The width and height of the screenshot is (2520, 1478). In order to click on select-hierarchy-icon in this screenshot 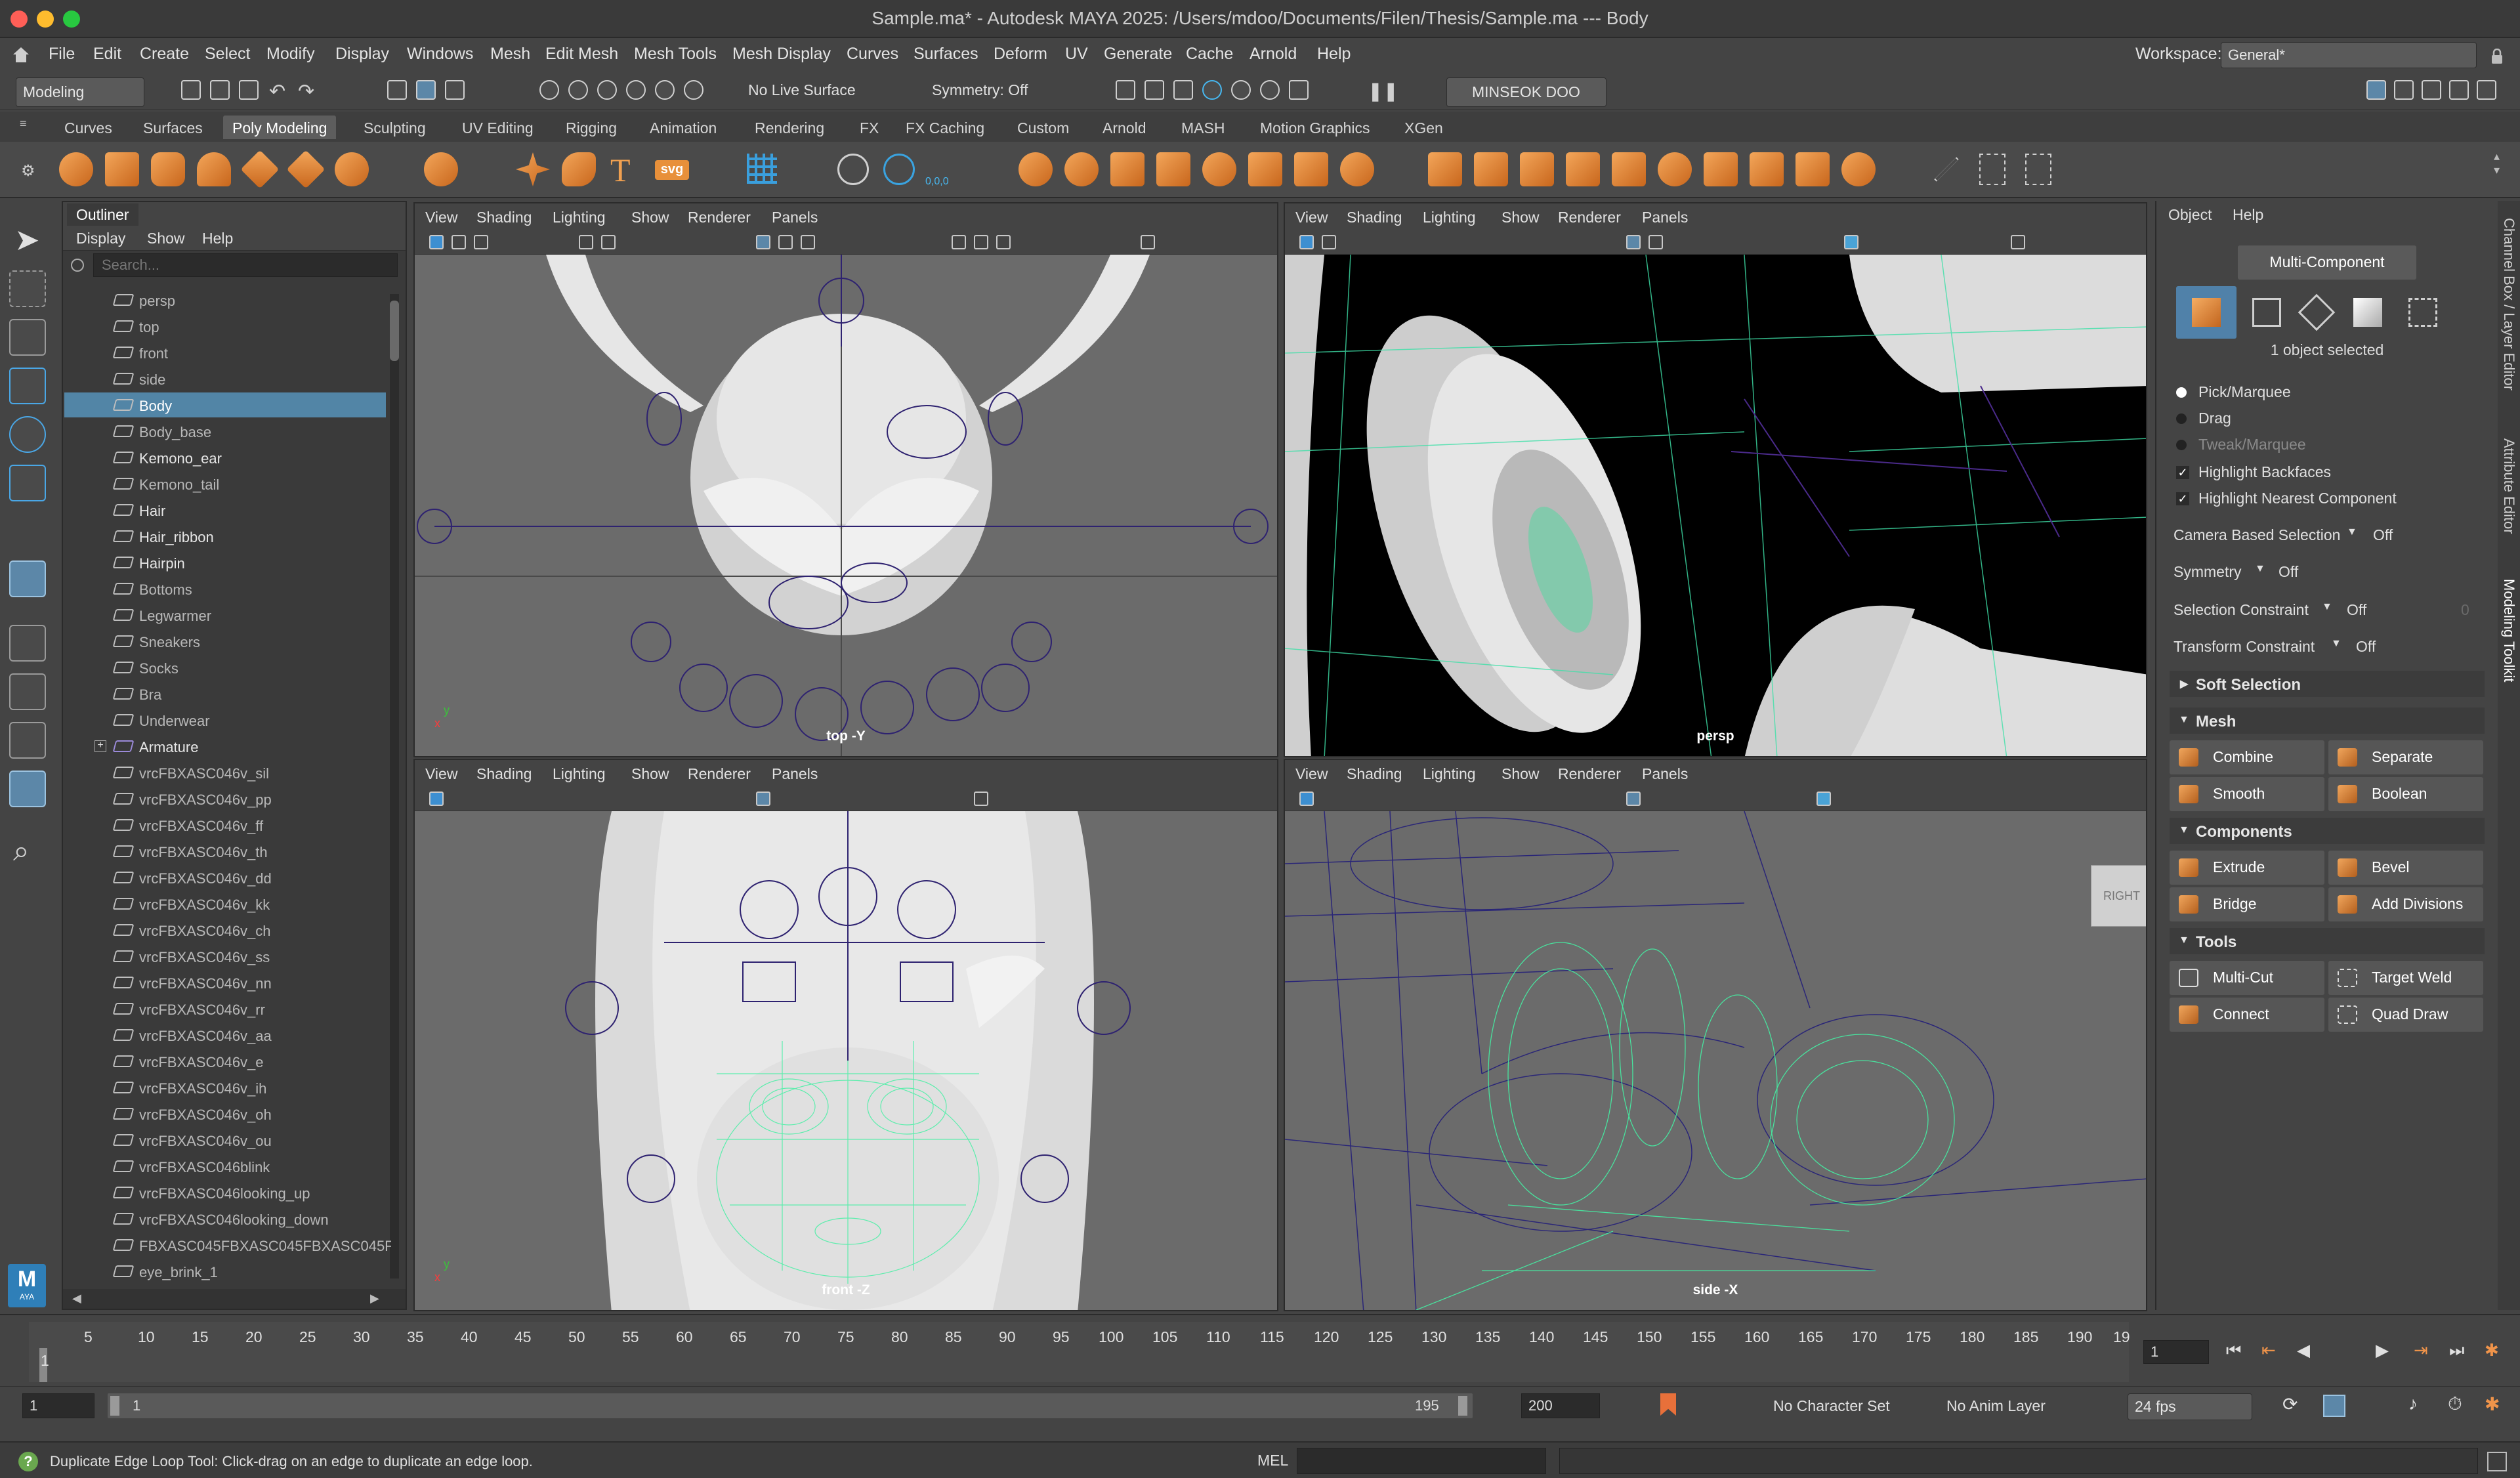, I will do `click(397, 90)`.